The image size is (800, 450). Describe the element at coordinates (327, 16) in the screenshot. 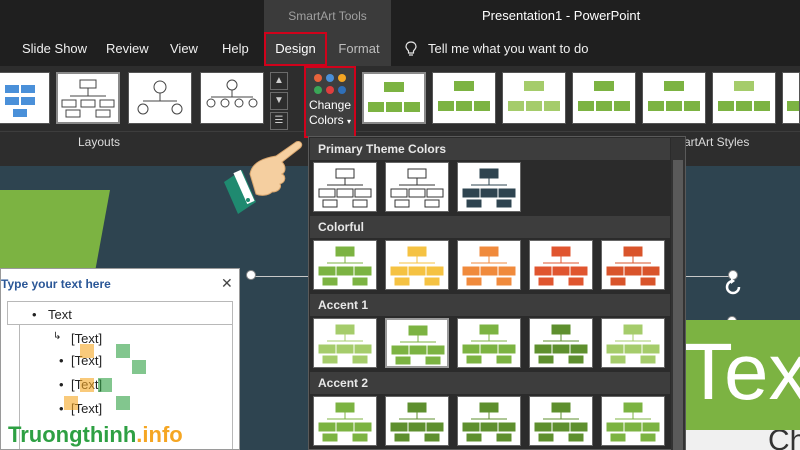

I see `smartart-tools-context-label: SmartArt Tools` at that location.